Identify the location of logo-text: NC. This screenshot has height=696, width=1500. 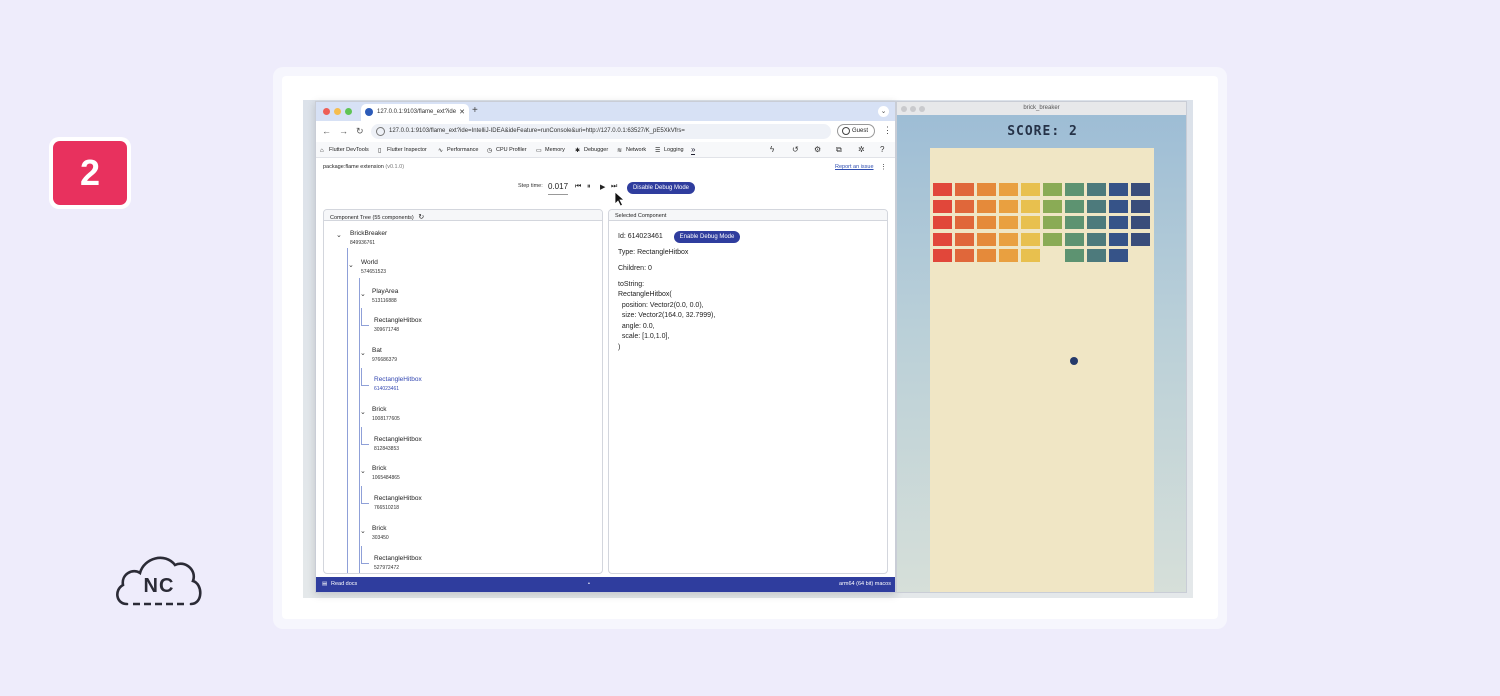
(159, 586).